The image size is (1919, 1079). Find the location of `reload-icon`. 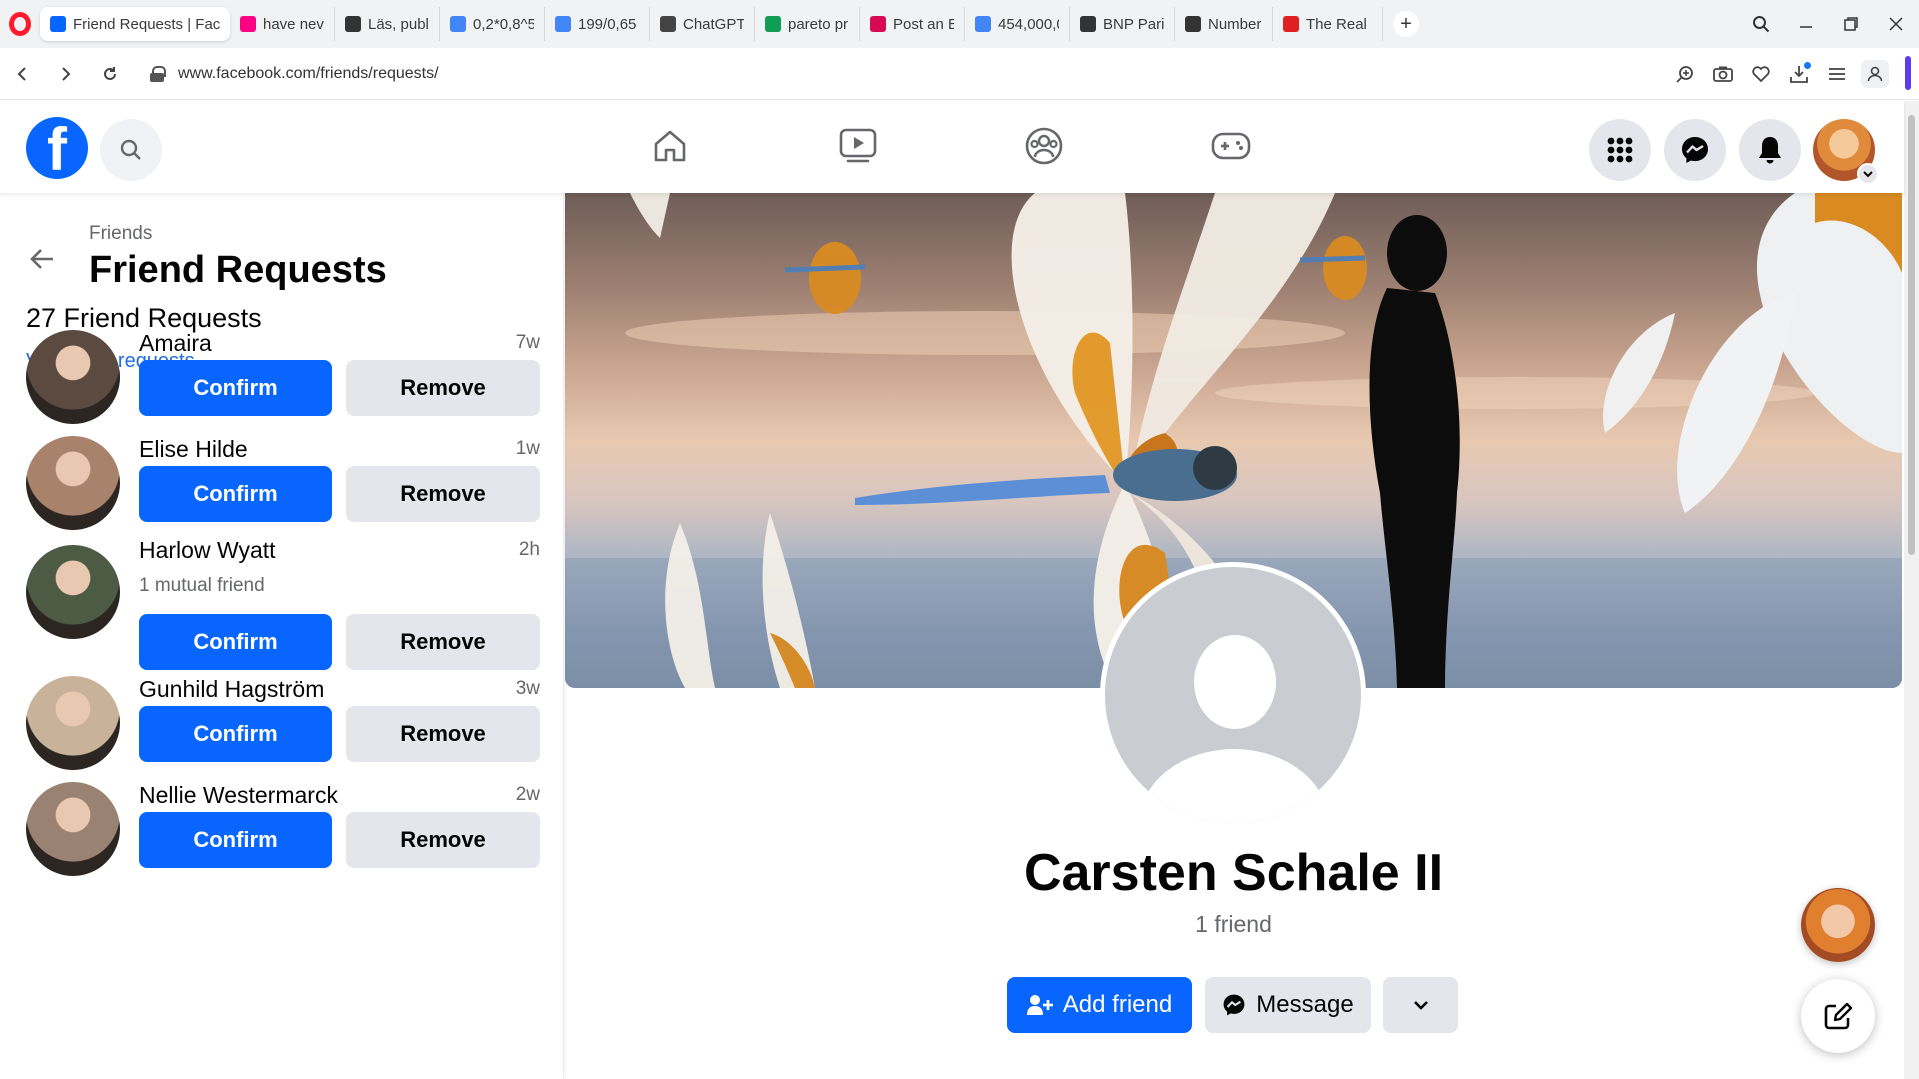

reload-icon is located at coordinates (110, 74).